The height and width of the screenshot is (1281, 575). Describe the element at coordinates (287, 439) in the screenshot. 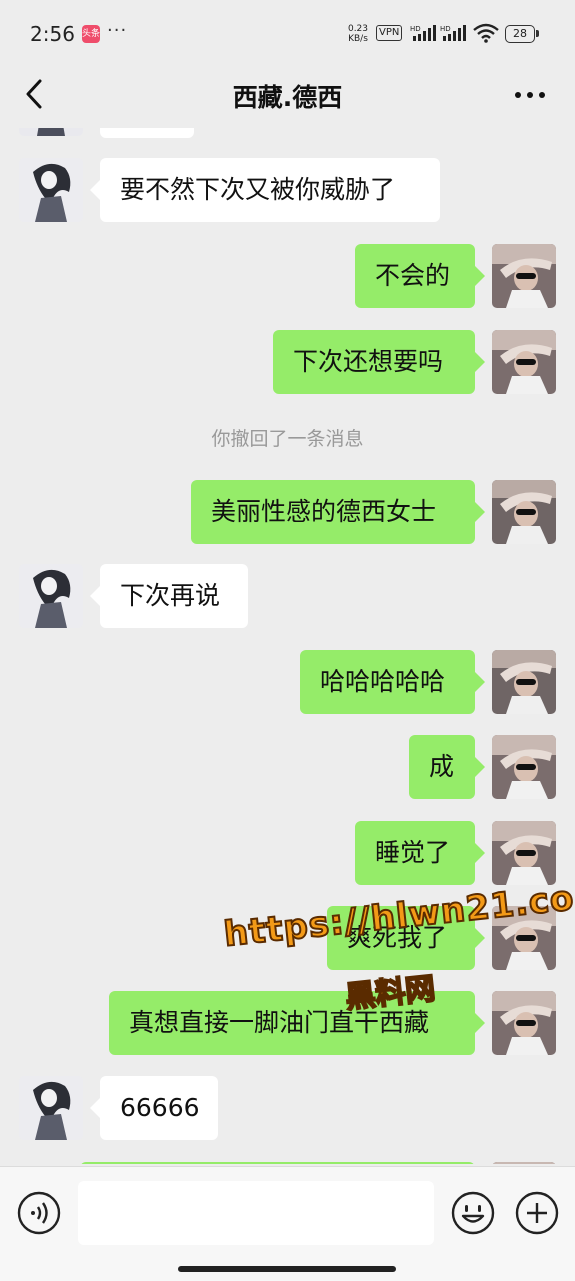

I see `recall-notice: 你撤回了一条消息` at that location.